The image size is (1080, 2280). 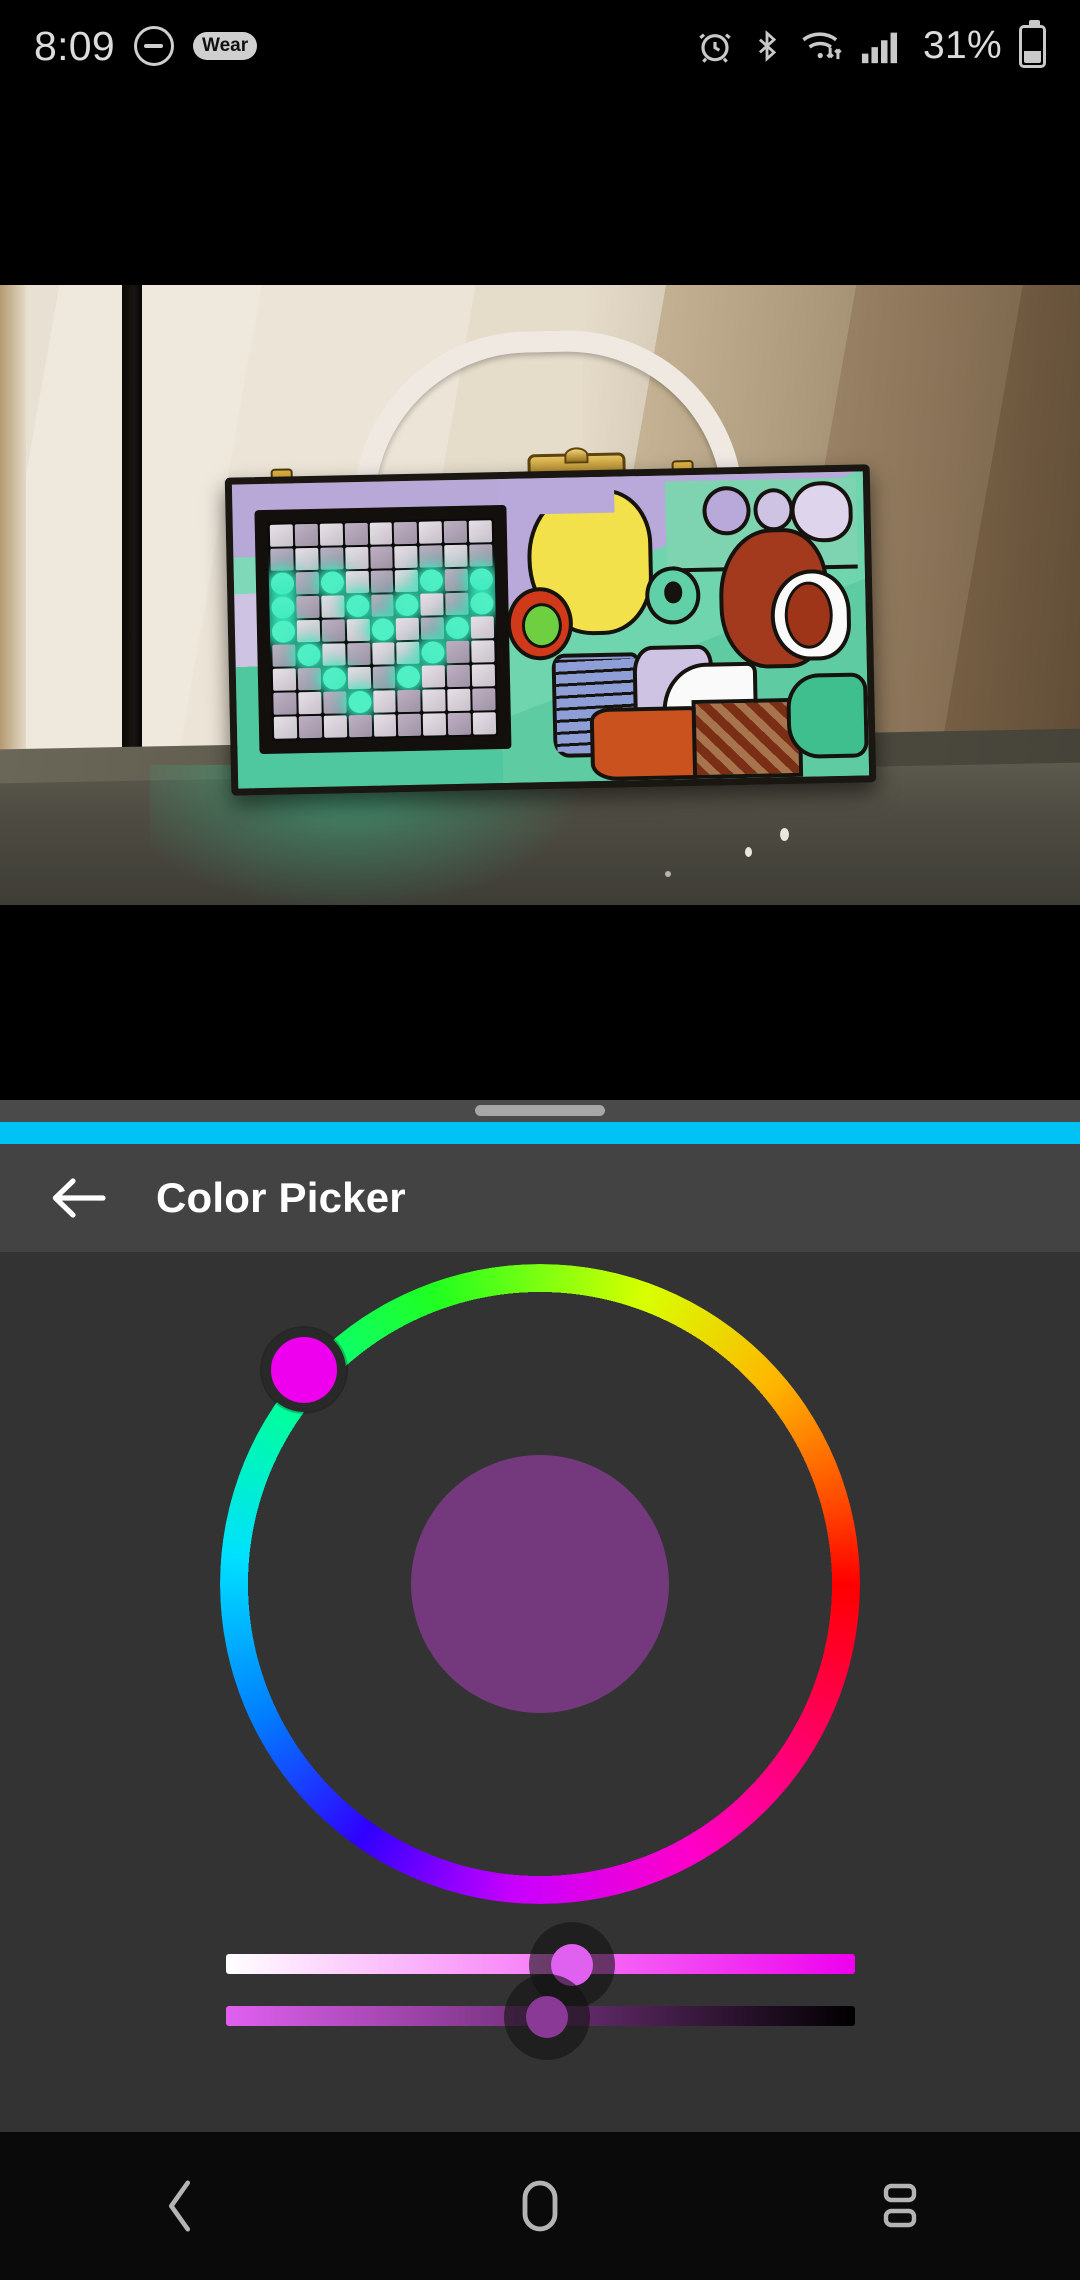 I want to click on handbag, so click(x=550, y=561).